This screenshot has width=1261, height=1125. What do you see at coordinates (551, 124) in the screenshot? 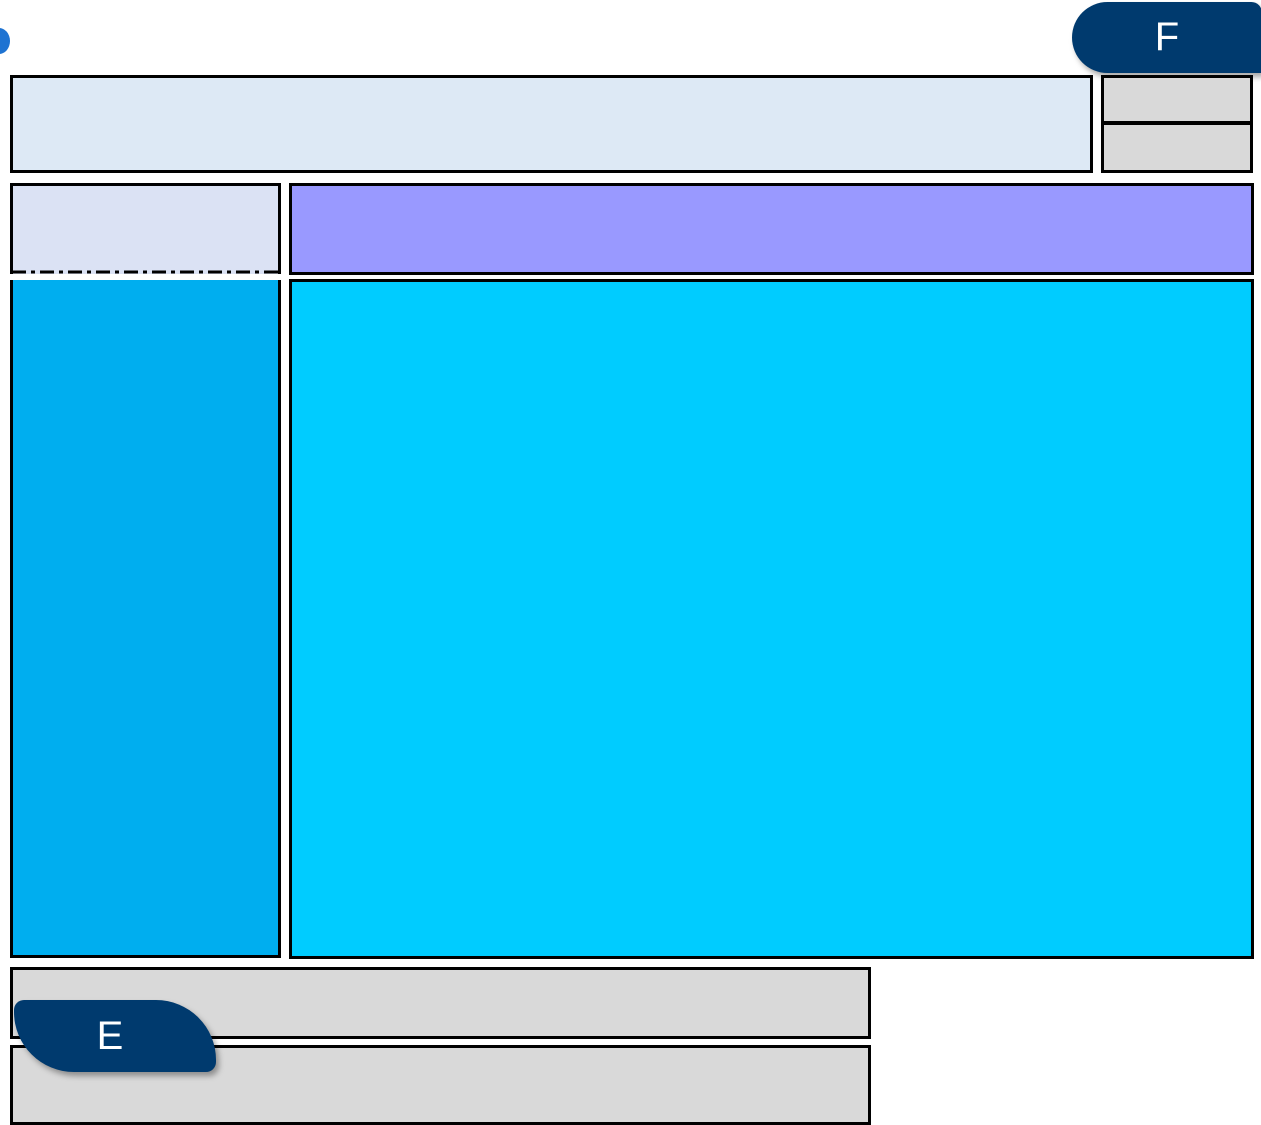
I see `header-panel` at bounding box center [551, 124].